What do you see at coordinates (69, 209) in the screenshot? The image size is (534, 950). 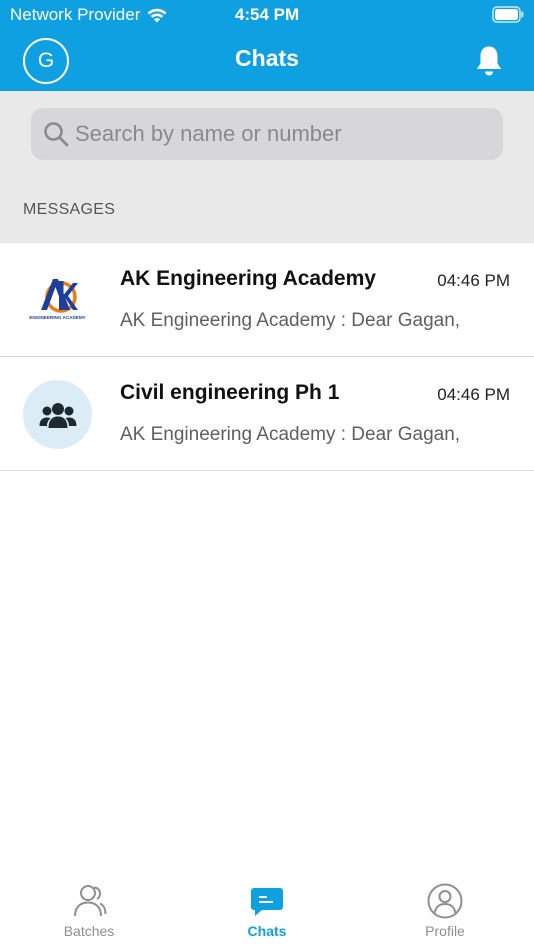 I see `messages-section-title: MESSAGES` at bounding box center [69, 209].